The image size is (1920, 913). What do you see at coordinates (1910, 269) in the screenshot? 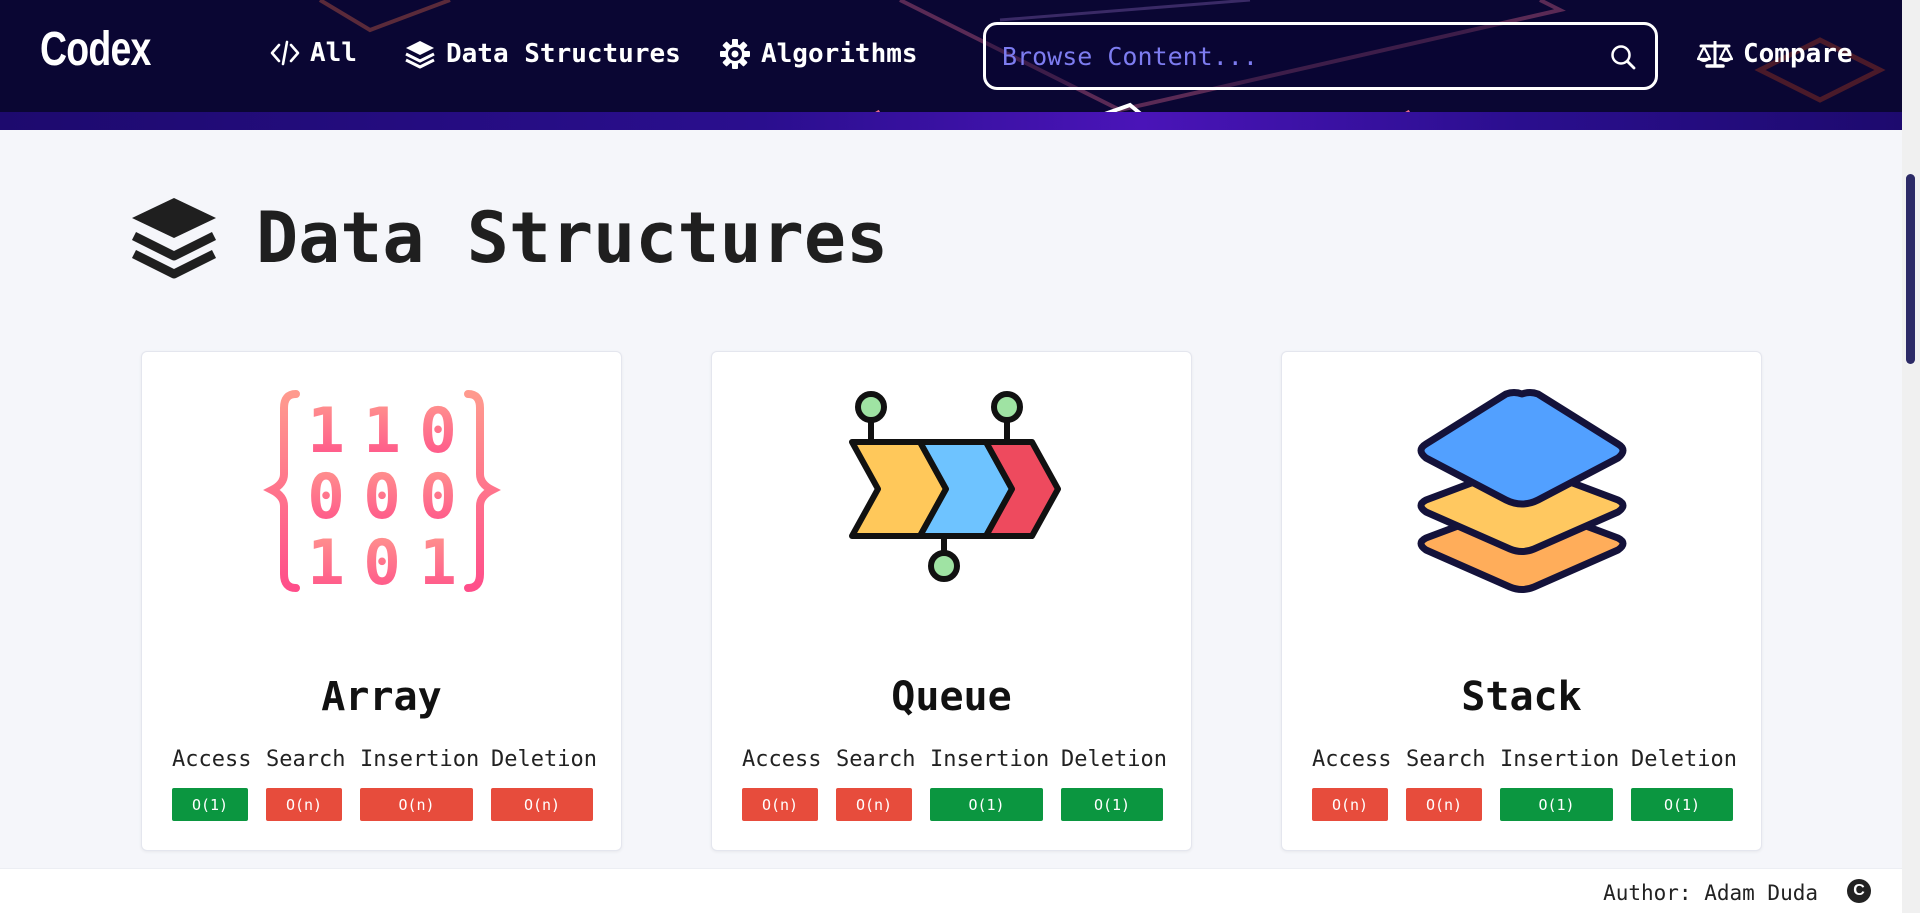
I see `scrollbar-thumb` at bounding box center [1910, 269].